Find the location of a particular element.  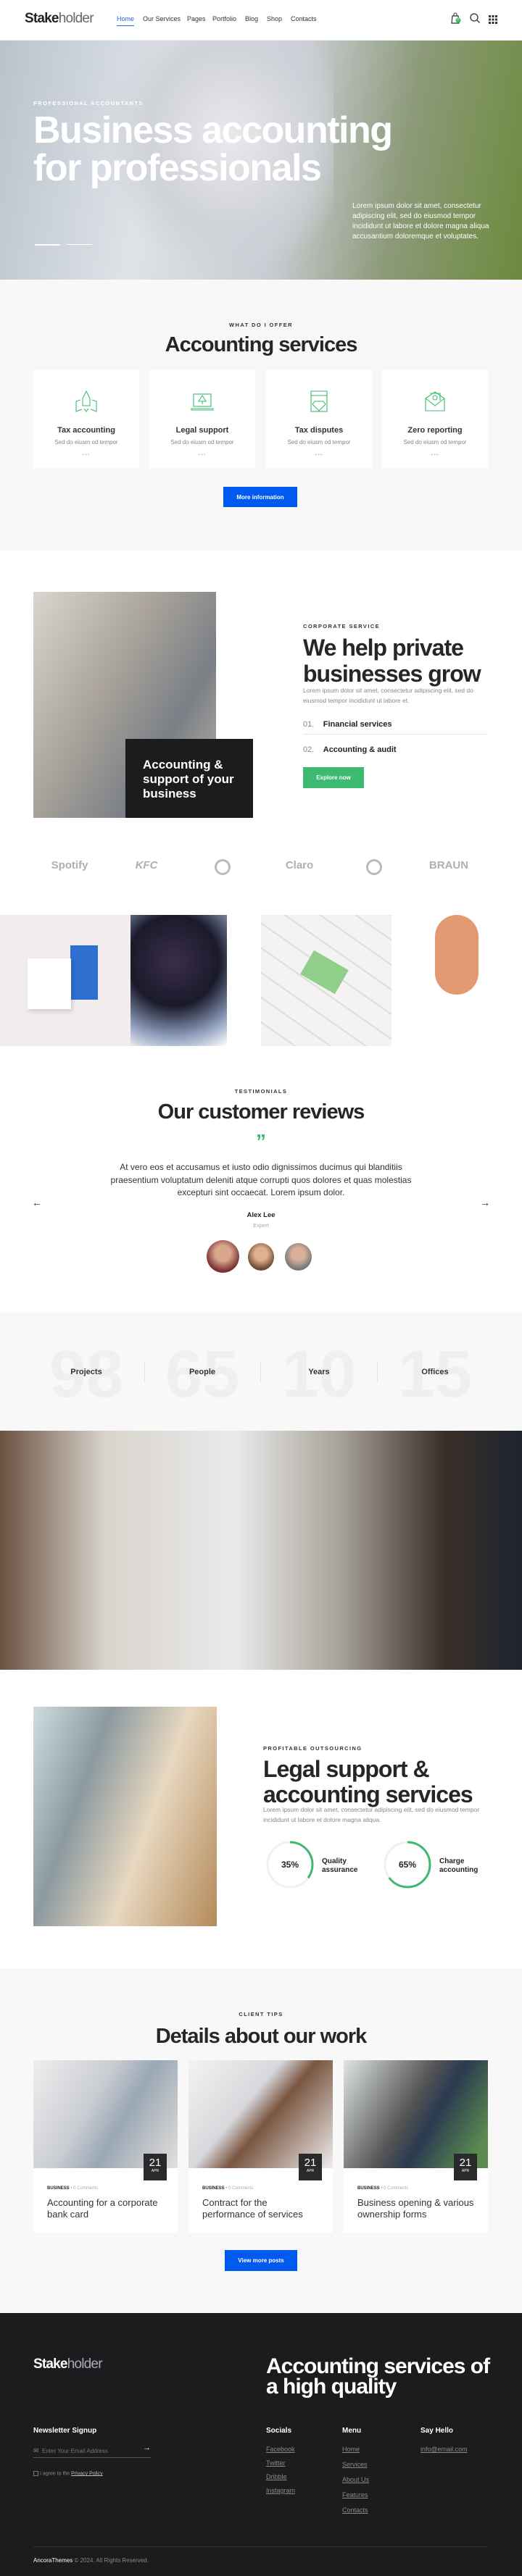

corporate-item-2: 02. Accounting & audit is located at coordinates (350, 749).